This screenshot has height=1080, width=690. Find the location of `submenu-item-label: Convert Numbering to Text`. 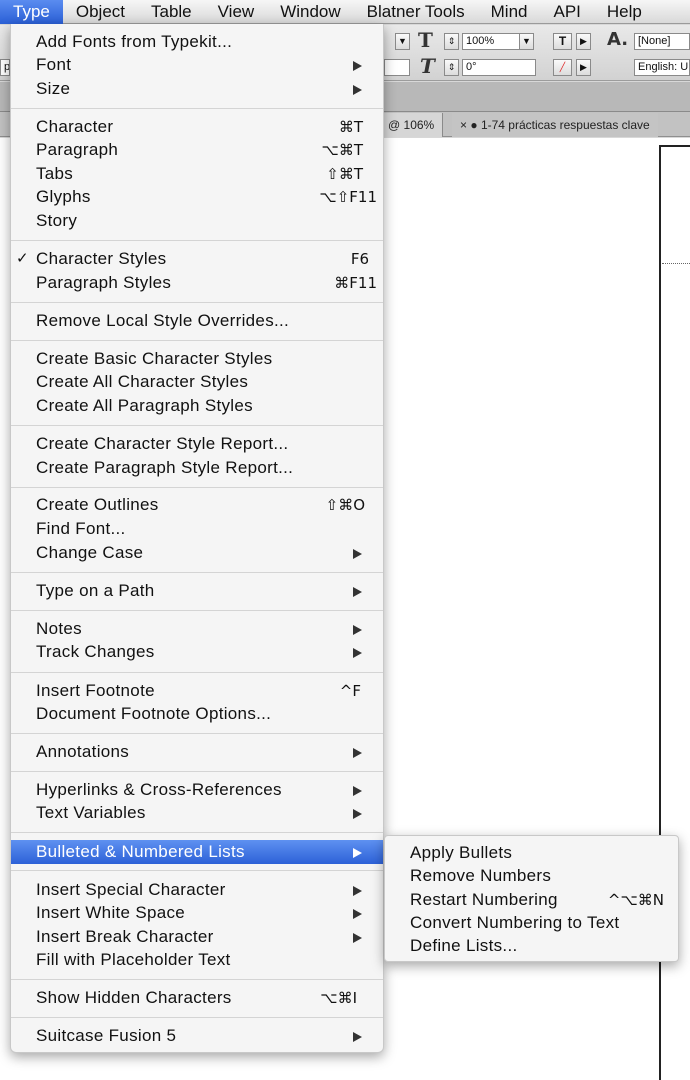

submenu-item-label: Convert Numbering to Text is located at coordinates (515, 922).